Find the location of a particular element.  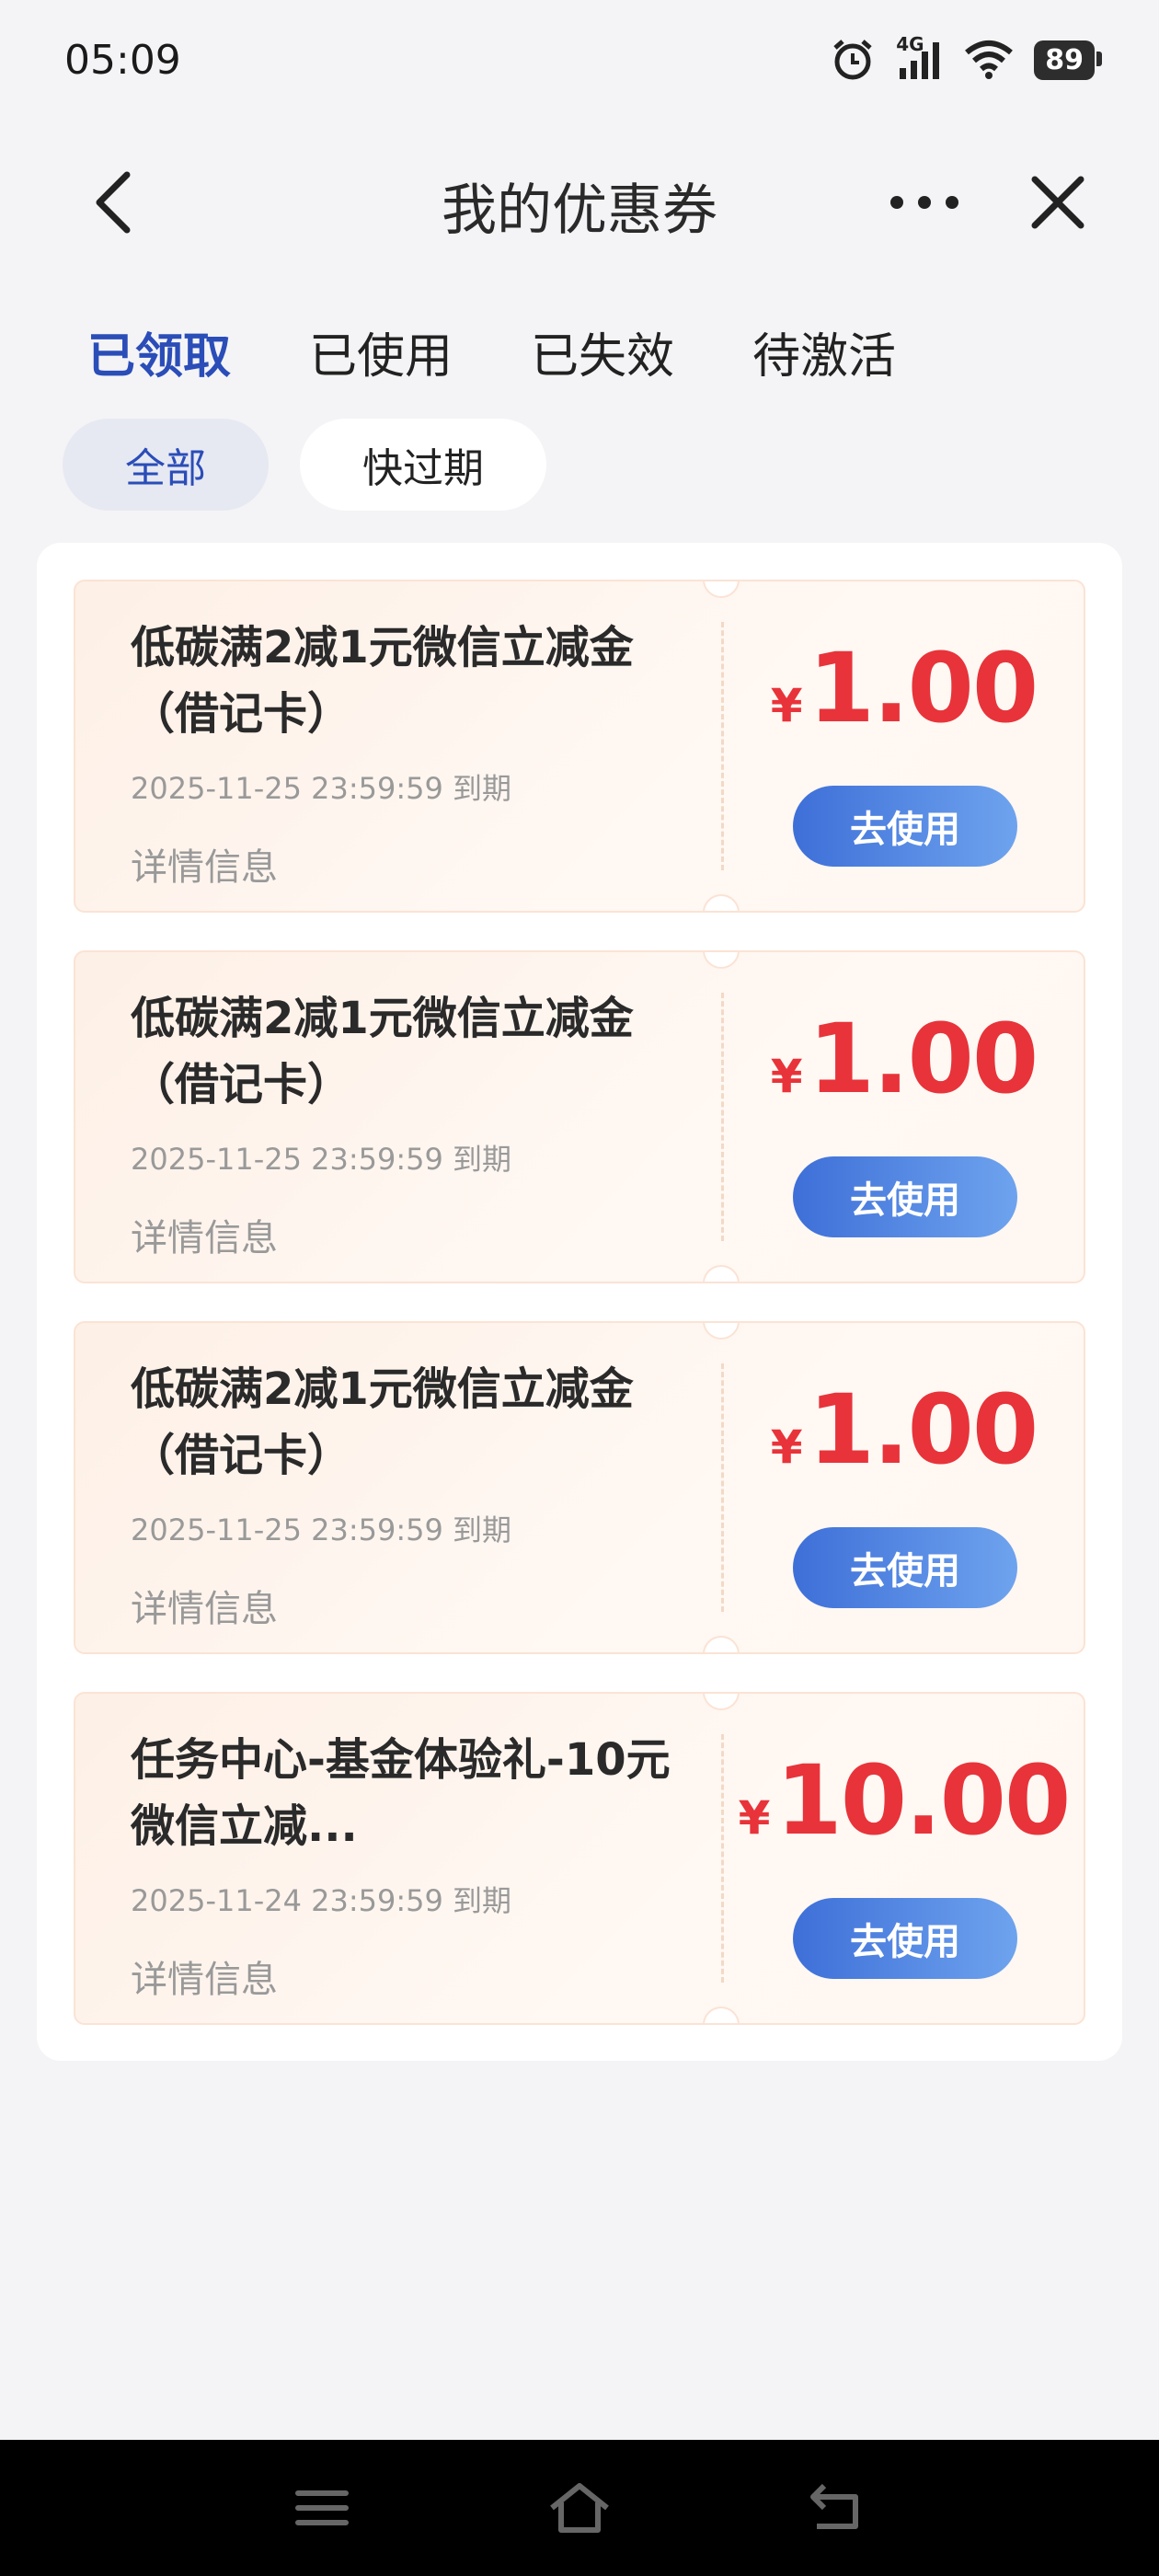

coupon-amount: 10.00 is located at coordinates (923, 1800).